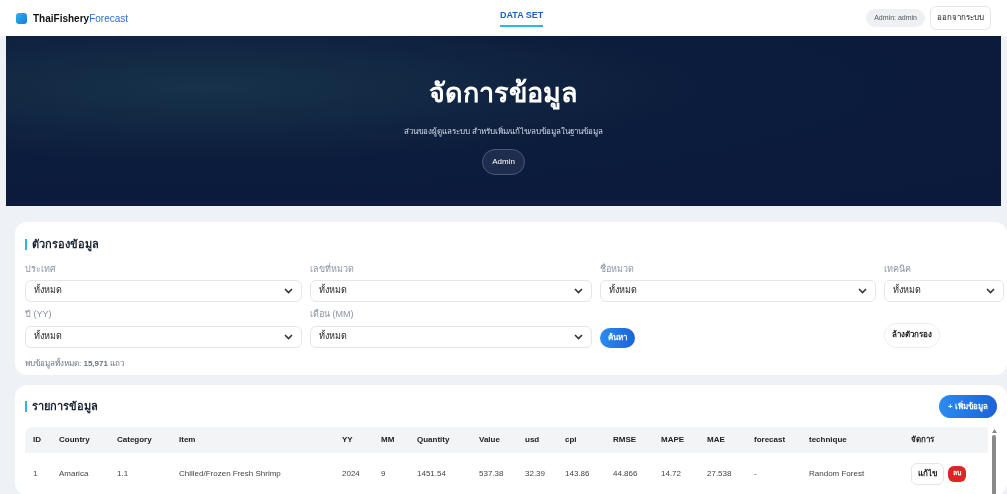  Describe the element at coordinates (503, 94) in the screenshot. I see `page-title: จัดการข้อมูล` at that location.